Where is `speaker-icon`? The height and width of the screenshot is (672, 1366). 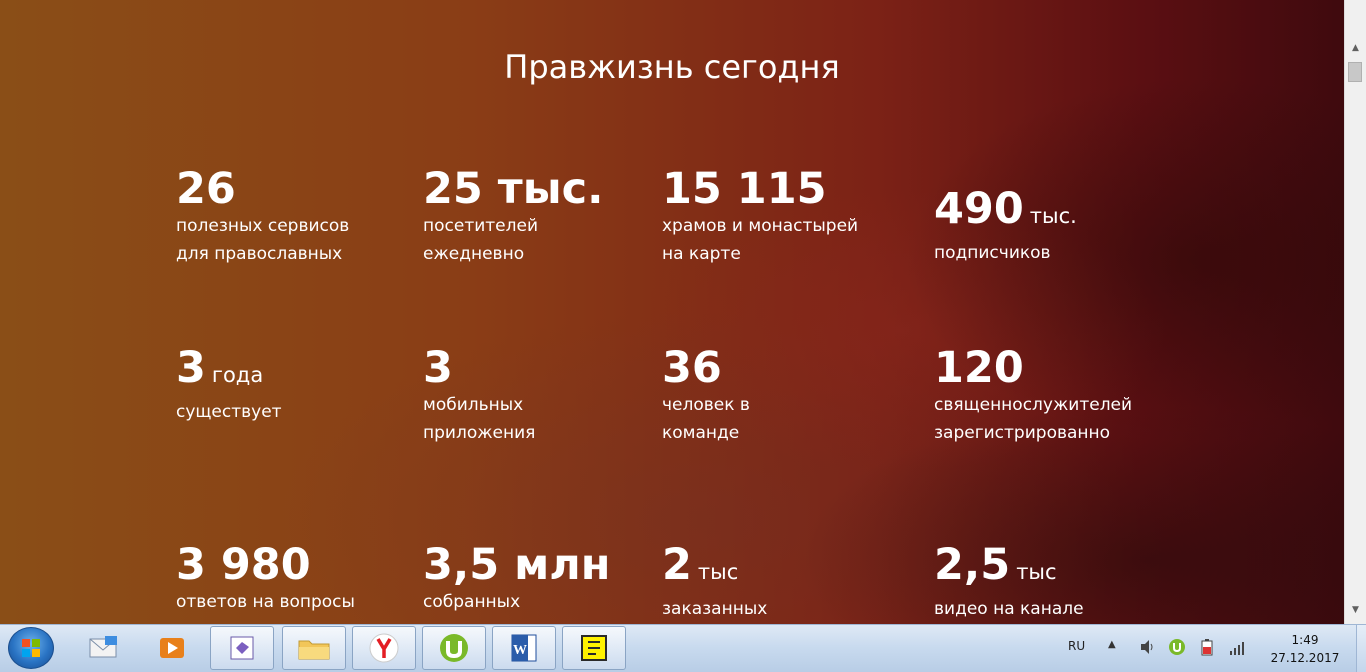
speaker-icon is located at coordinates (1147, 647).